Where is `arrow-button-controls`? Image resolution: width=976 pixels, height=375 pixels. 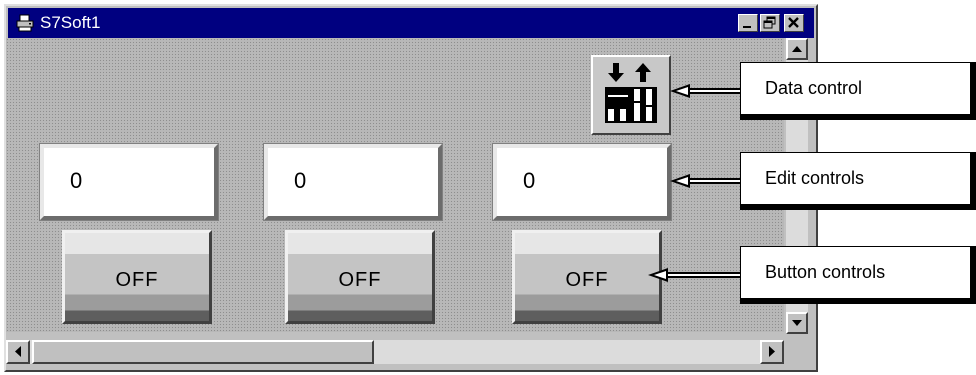 arrow-button-controls is located at coordinates (694, 275).